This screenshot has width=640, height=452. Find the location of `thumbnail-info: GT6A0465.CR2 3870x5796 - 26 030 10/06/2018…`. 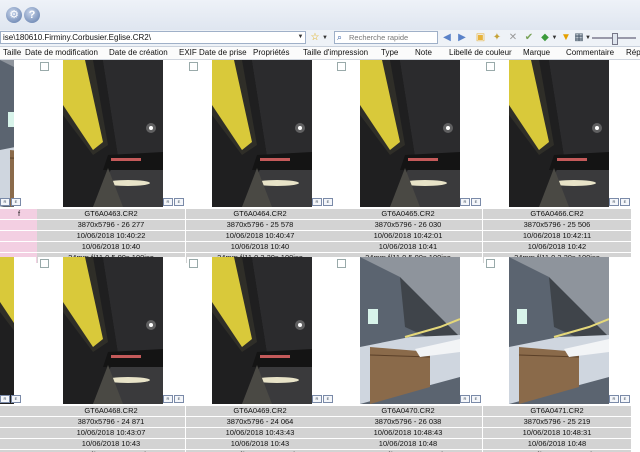

thumbnail-info: GT6A0465.CR2 3870x5796 - 26 030 10/06/2018… is located at coordinates (408, 236).